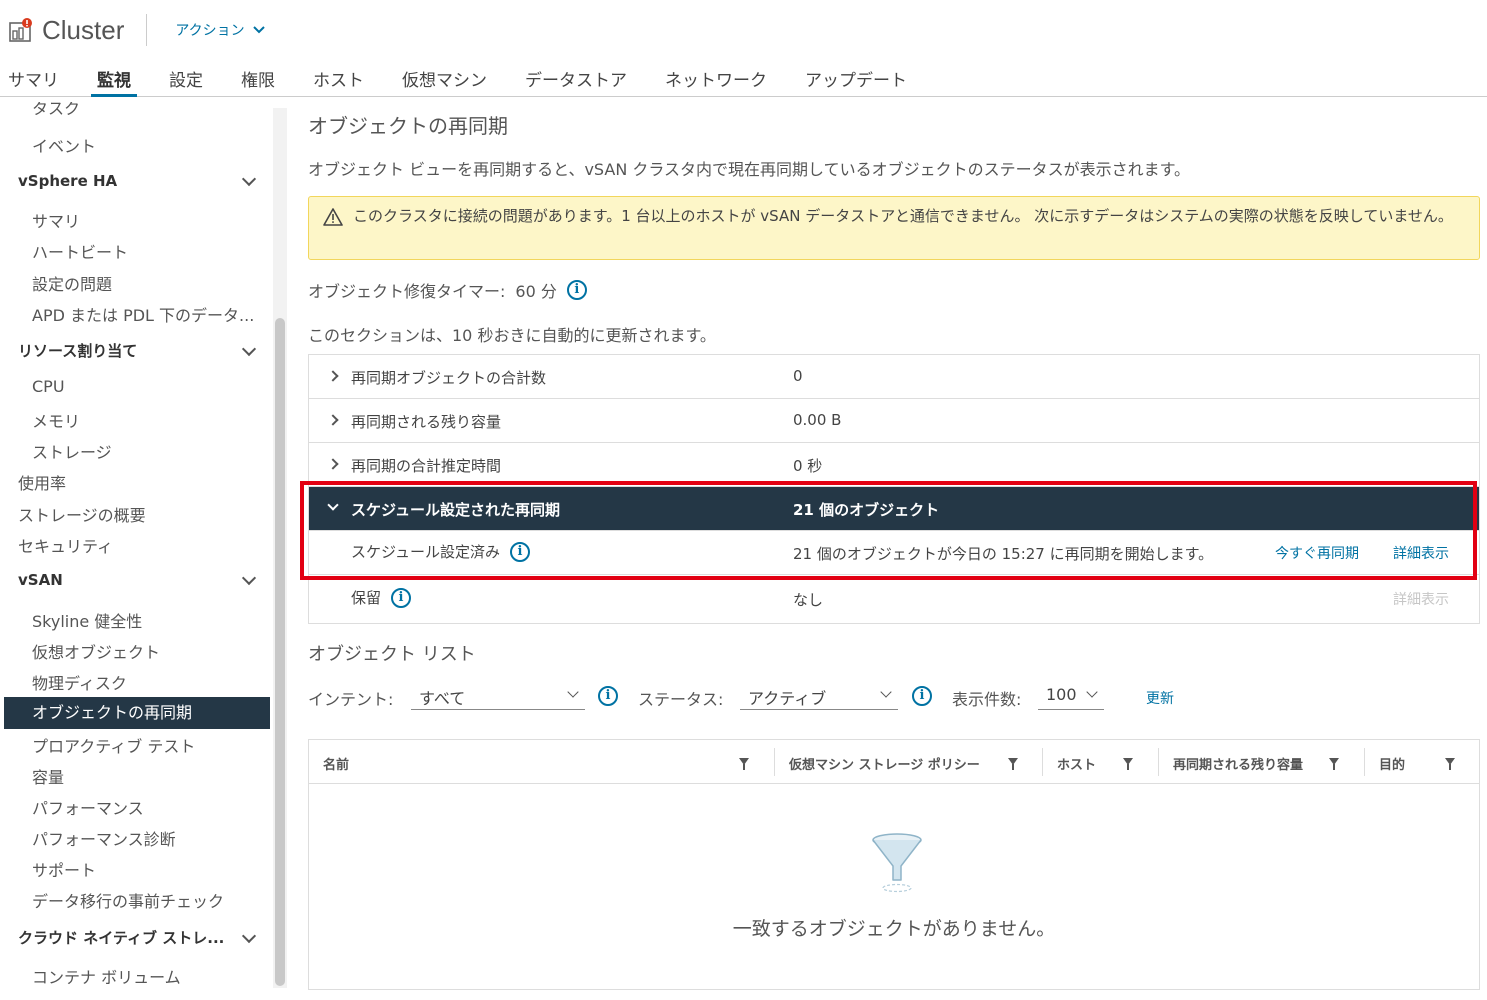  I want to click on sidebar-item-security: セキュリティ, so click(135, 545).